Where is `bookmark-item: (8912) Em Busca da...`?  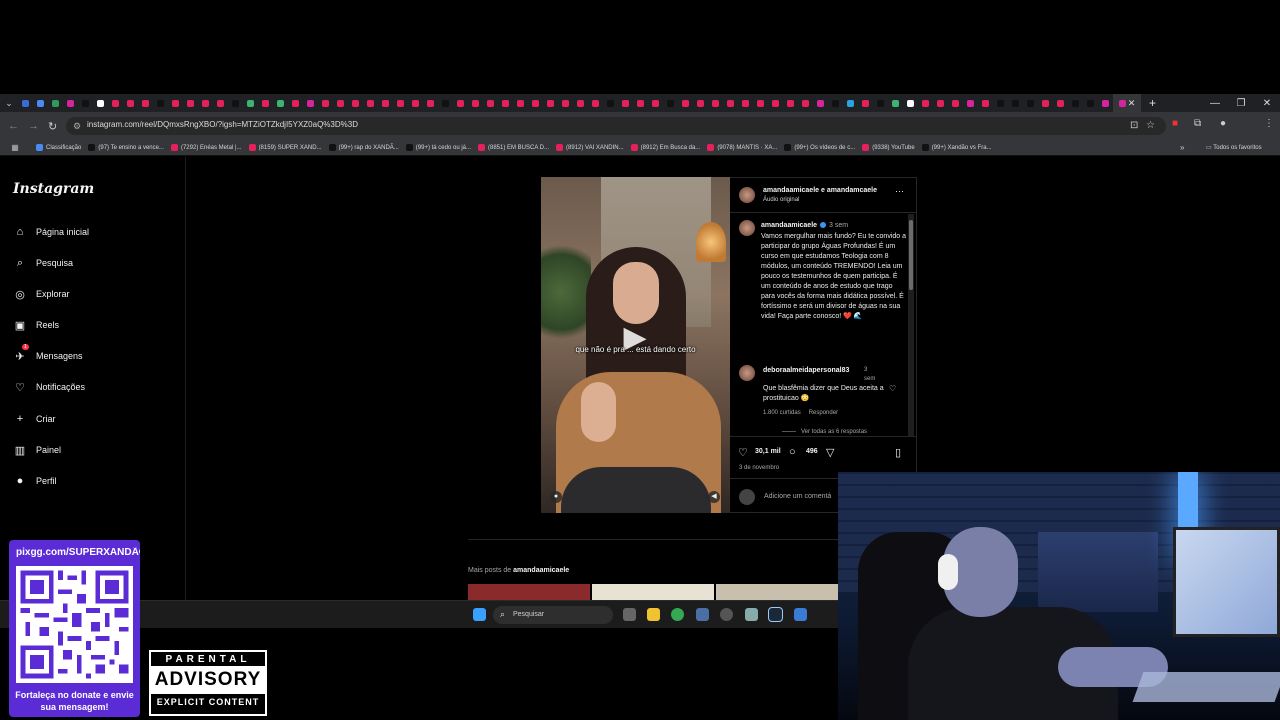 bookmark-item: (8912) Em Busca da... is located at coordinates (665, 147).